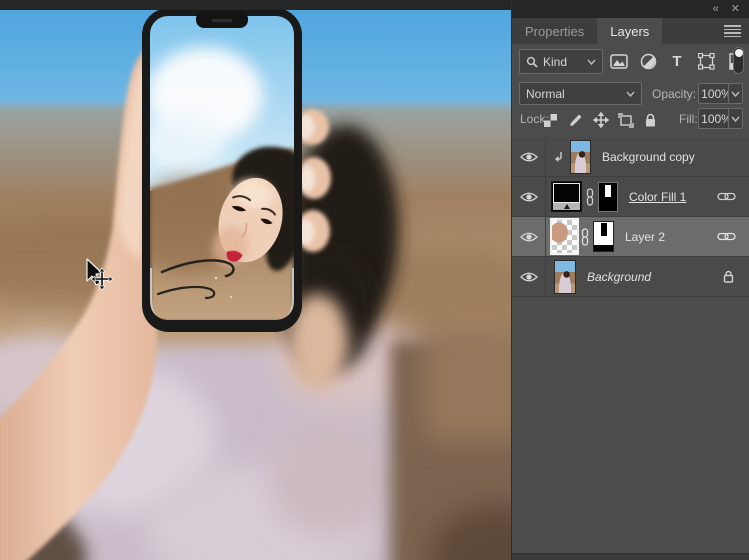 The image size is (749, 560). I want to click on filter-kind-label: Kind, so click(555, 61).